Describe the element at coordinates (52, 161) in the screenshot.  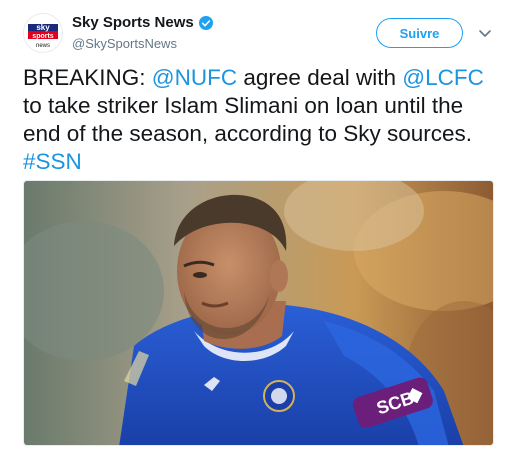
I see `hashtag-ssn-link: #SSN` at that location.